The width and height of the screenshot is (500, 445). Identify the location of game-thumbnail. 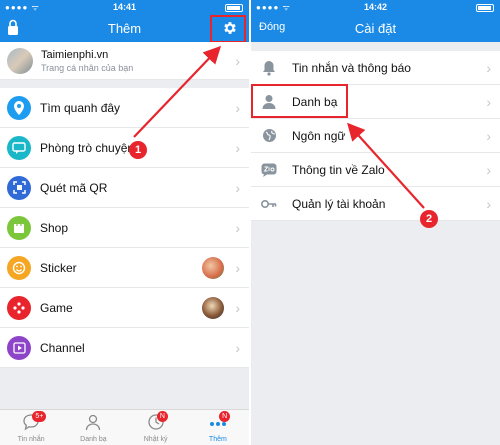
(213, 307).